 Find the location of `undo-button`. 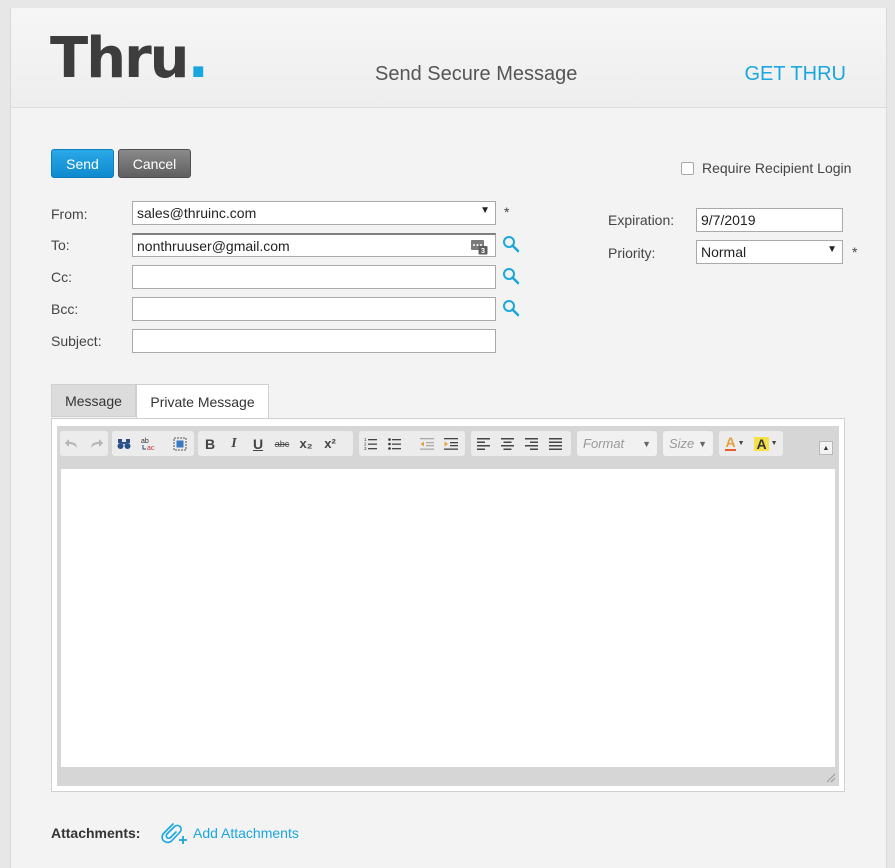

undo-button is located at coordinates (72, 443).